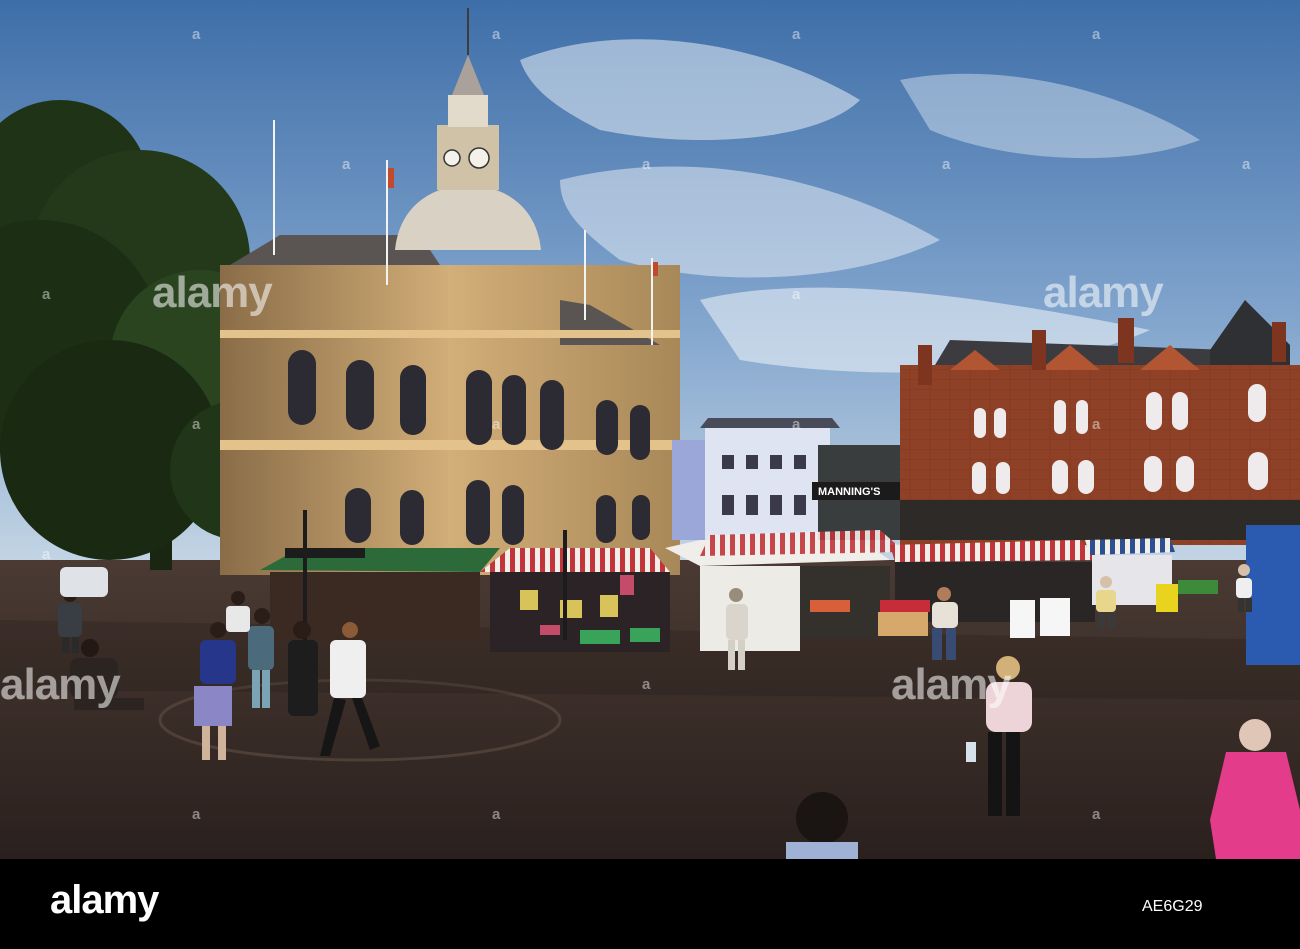 The image size is (1300, 949). What do you see at coordinates (767, 482) in the screenshot?
I see `white-building` at bounding box center [767, 482].